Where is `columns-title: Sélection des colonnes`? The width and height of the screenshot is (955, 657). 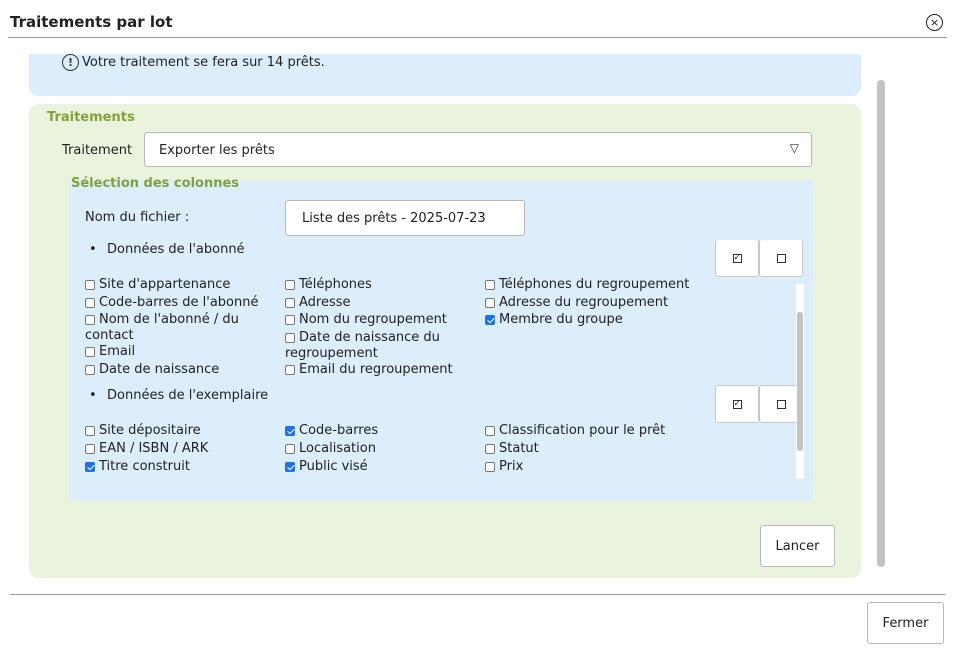 columns-title: Sélection des colonnes is located at coordinates (155, 183).